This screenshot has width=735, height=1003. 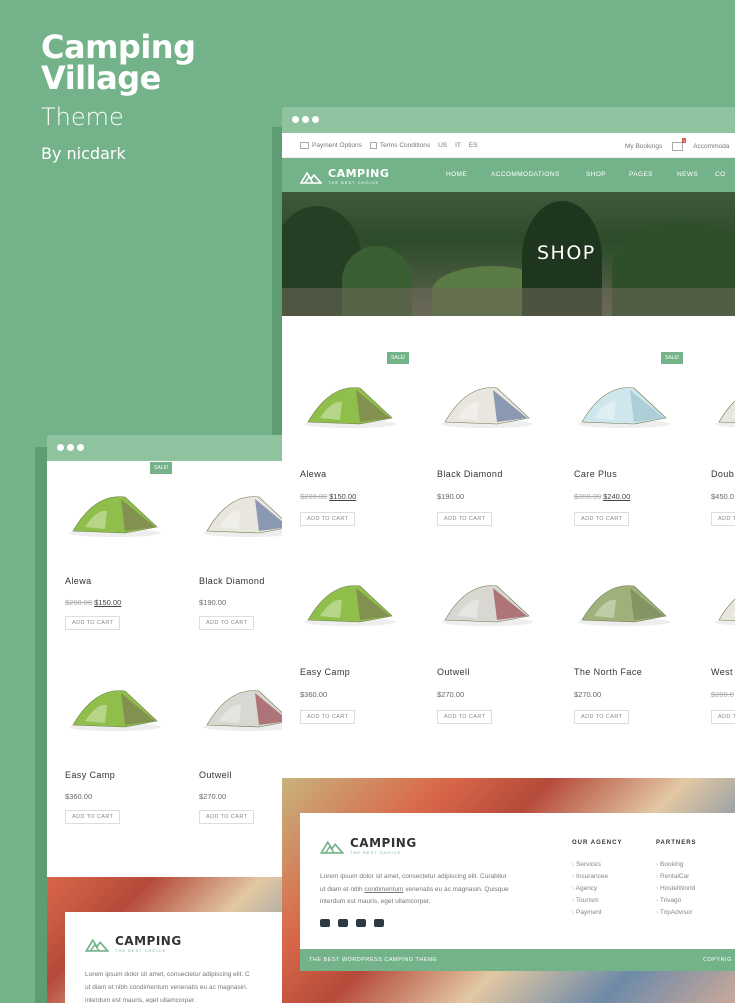 What do you see at coordinates (722, 694) in the screenshot?
I see `product-price: $200.0` at bounding box center [722, 694].